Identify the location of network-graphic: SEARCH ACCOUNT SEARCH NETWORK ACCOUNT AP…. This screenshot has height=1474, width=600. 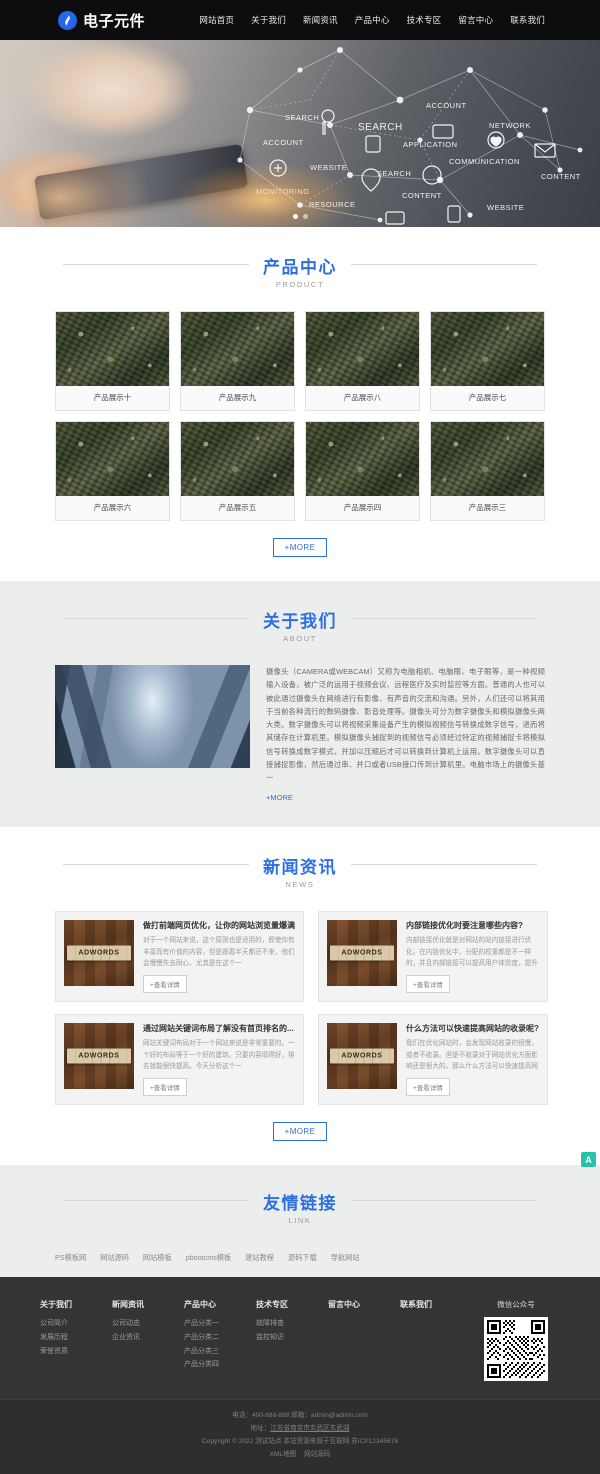
(410, 136).